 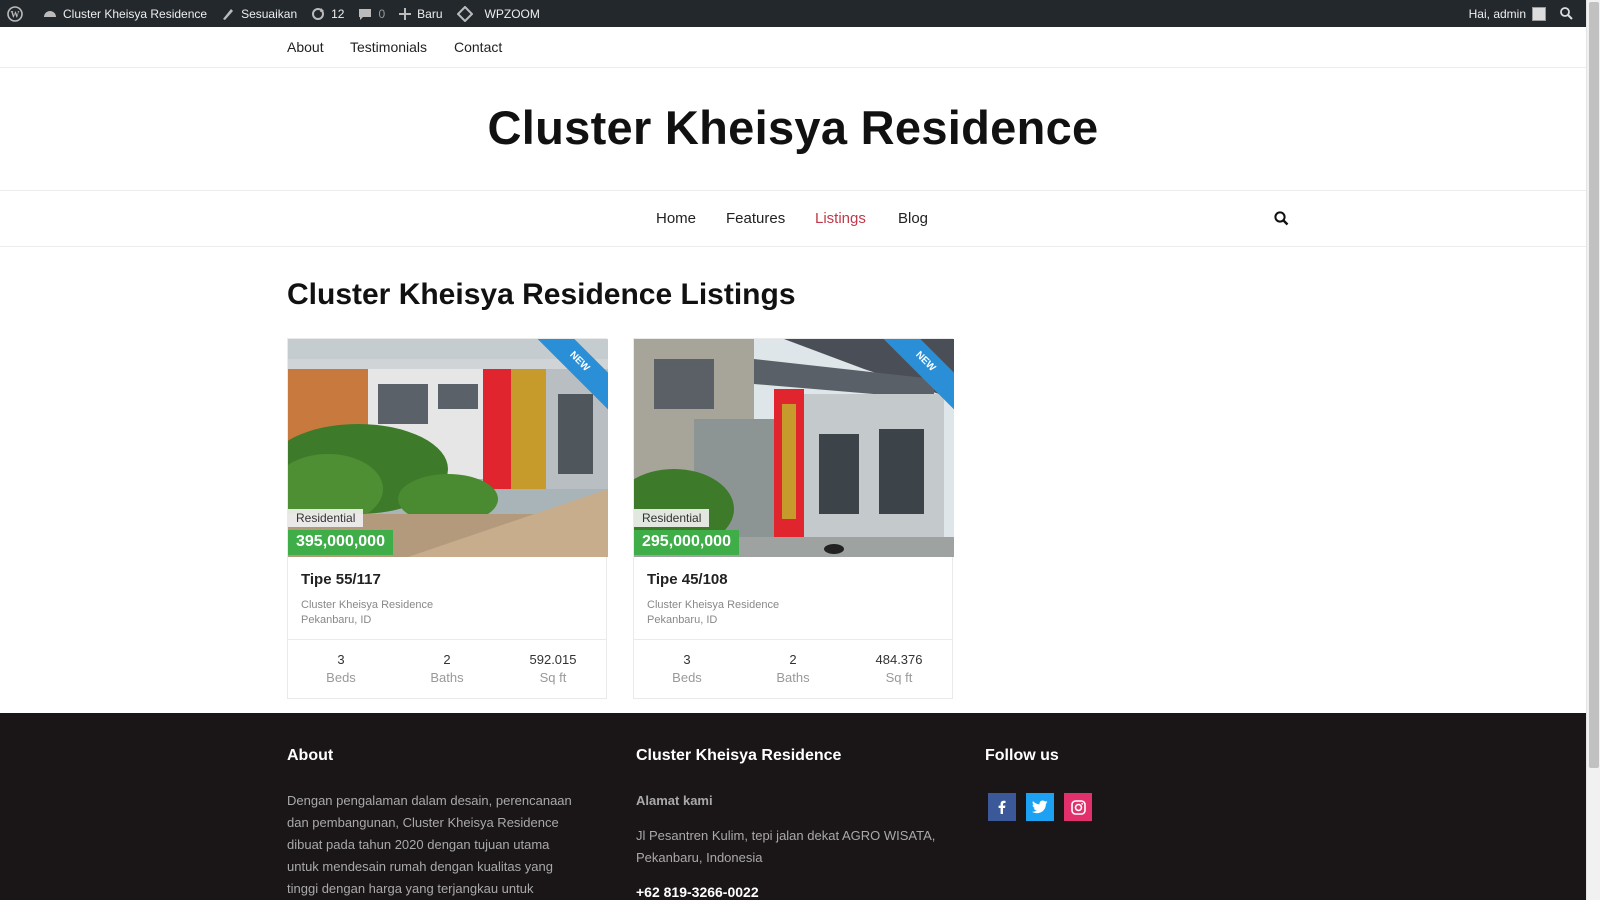 I want to click on listing-photo: NEW Residential 295,000,000, so click(x=794, y=448).